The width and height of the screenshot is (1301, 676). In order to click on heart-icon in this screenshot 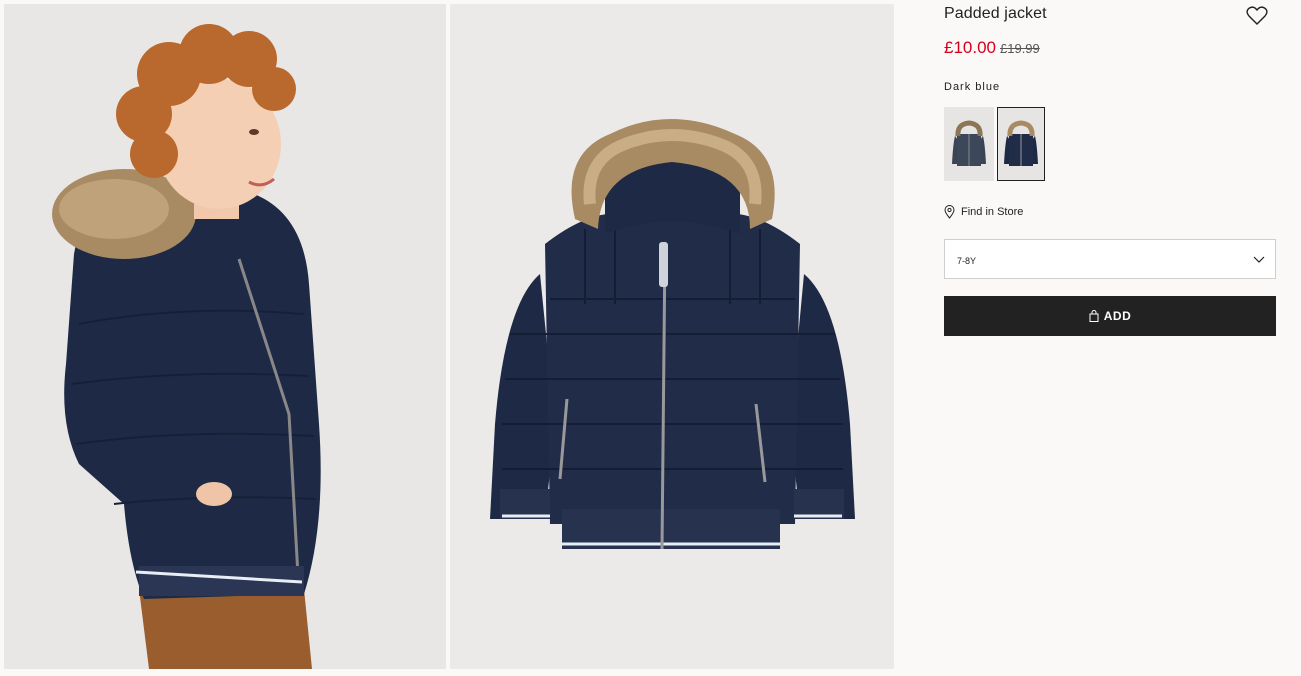, I will do `click(1257, 15)`.